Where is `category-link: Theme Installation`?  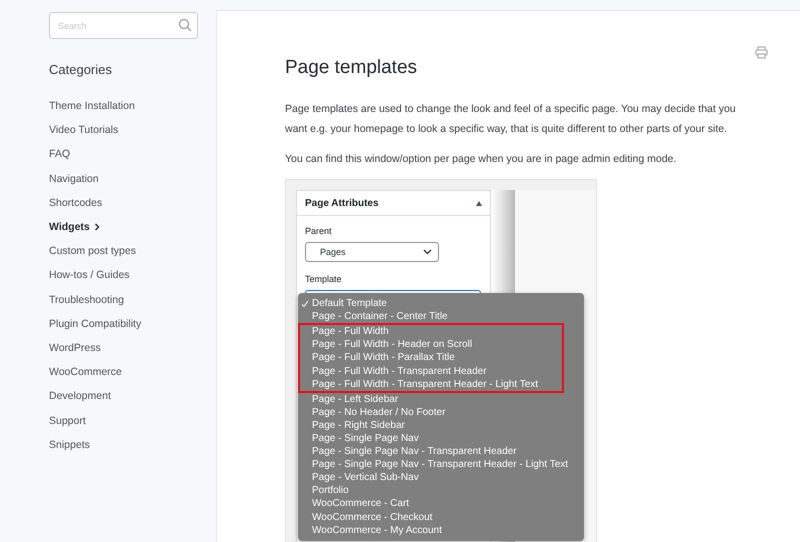 category-link: Theme Installation is located at coordinates (92, 106).